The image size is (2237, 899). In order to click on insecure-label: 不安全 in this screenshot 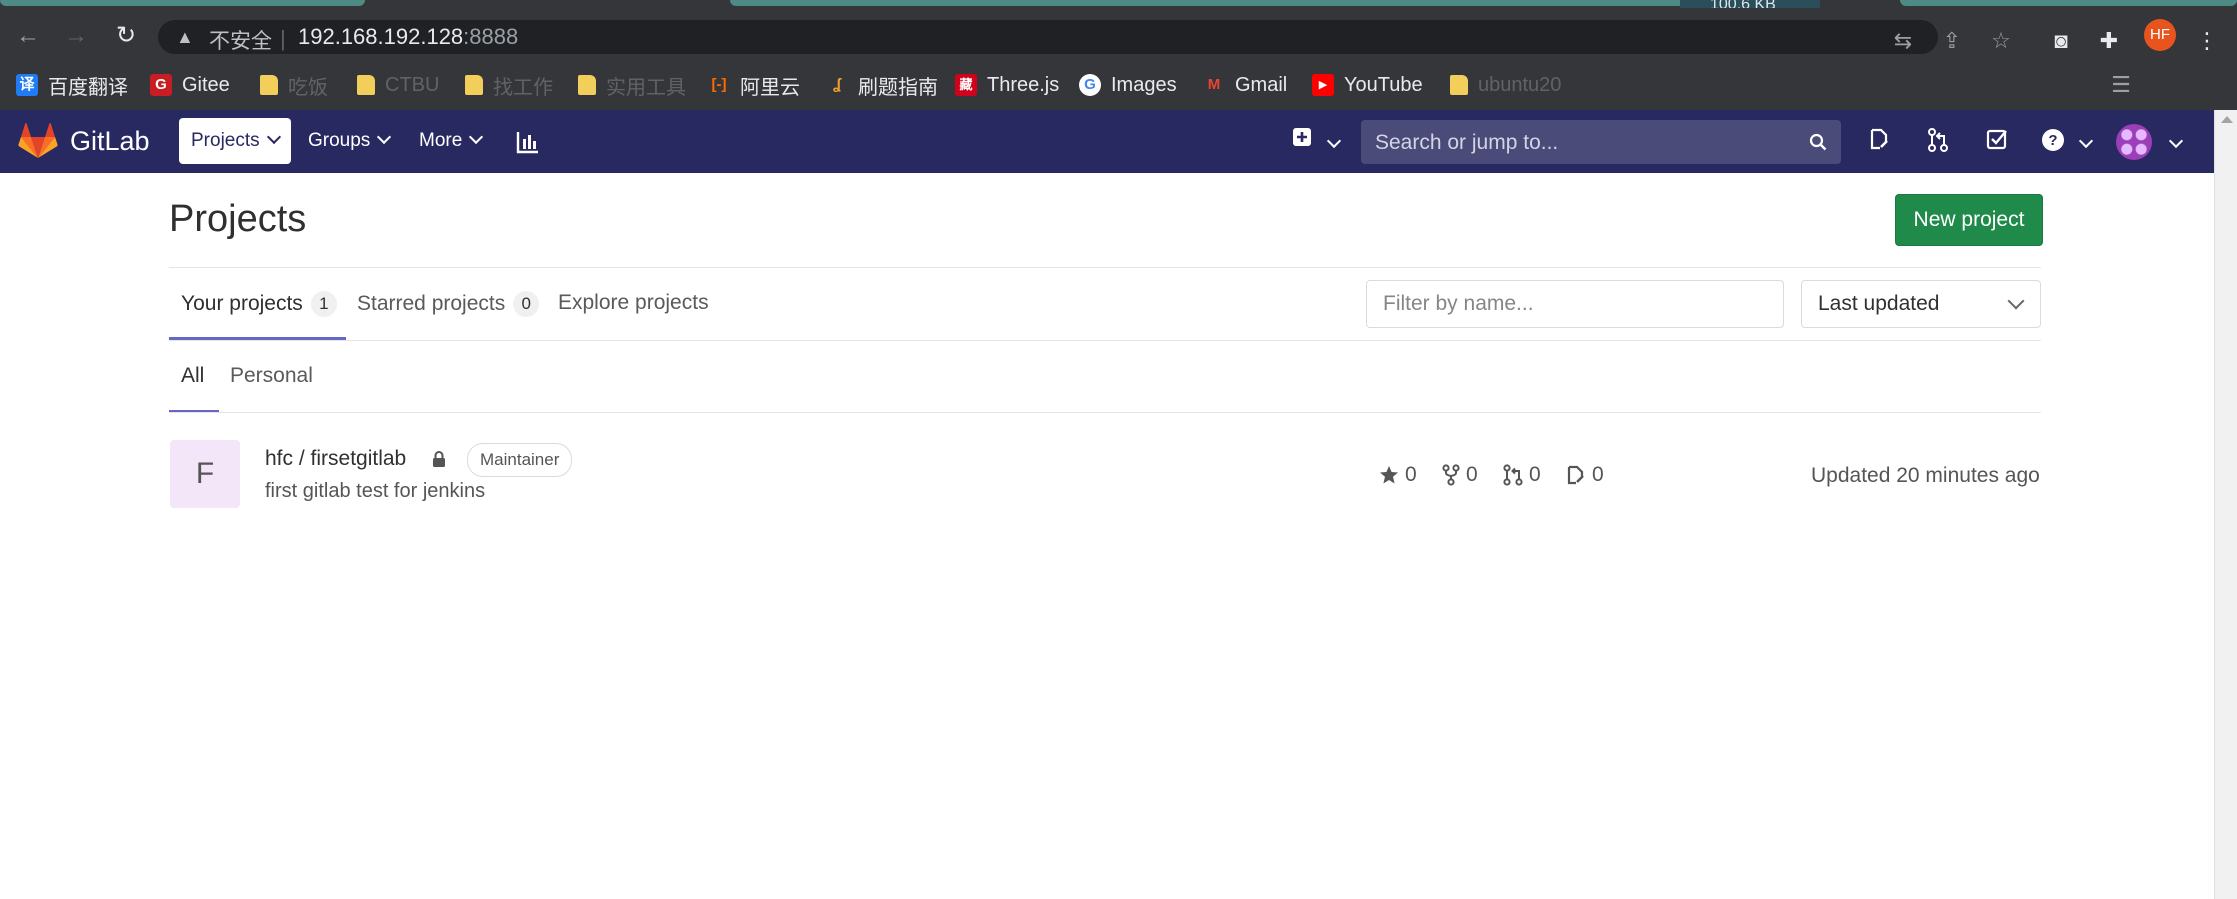, I will do `click(240, 40)`.